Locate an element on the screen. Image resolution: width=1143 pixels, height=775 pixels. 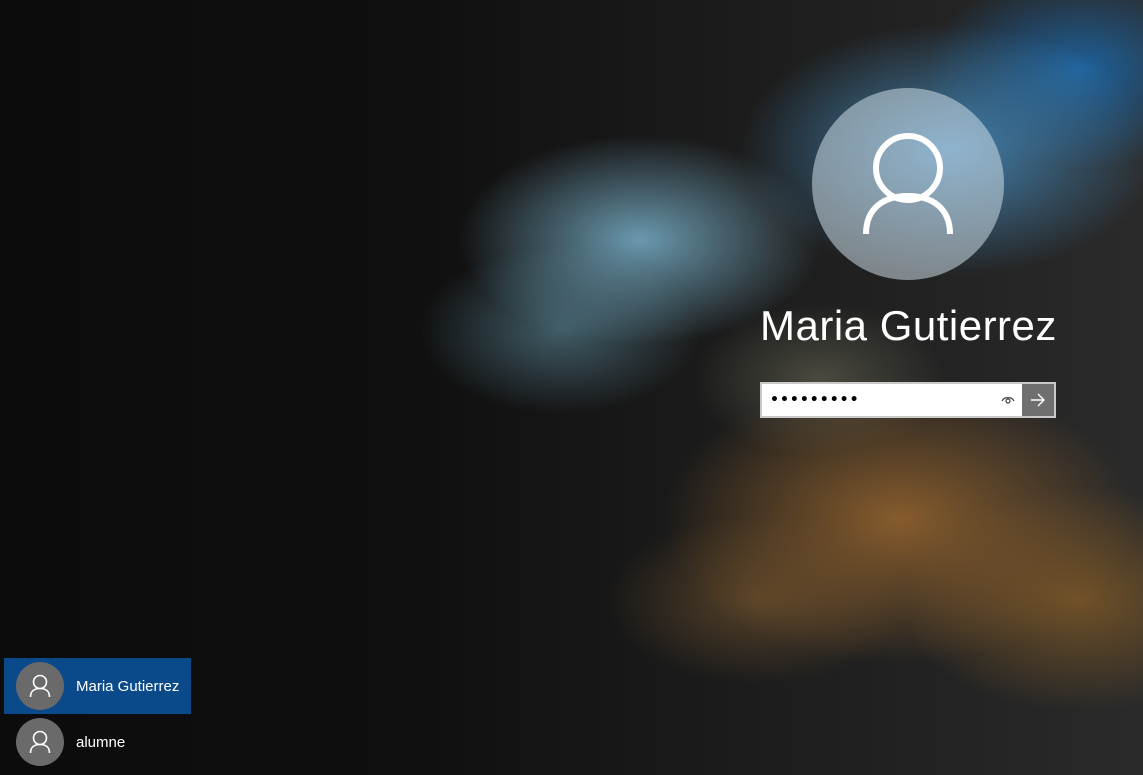
user-item-alumne: alumne is located at coordinates (97, 742).